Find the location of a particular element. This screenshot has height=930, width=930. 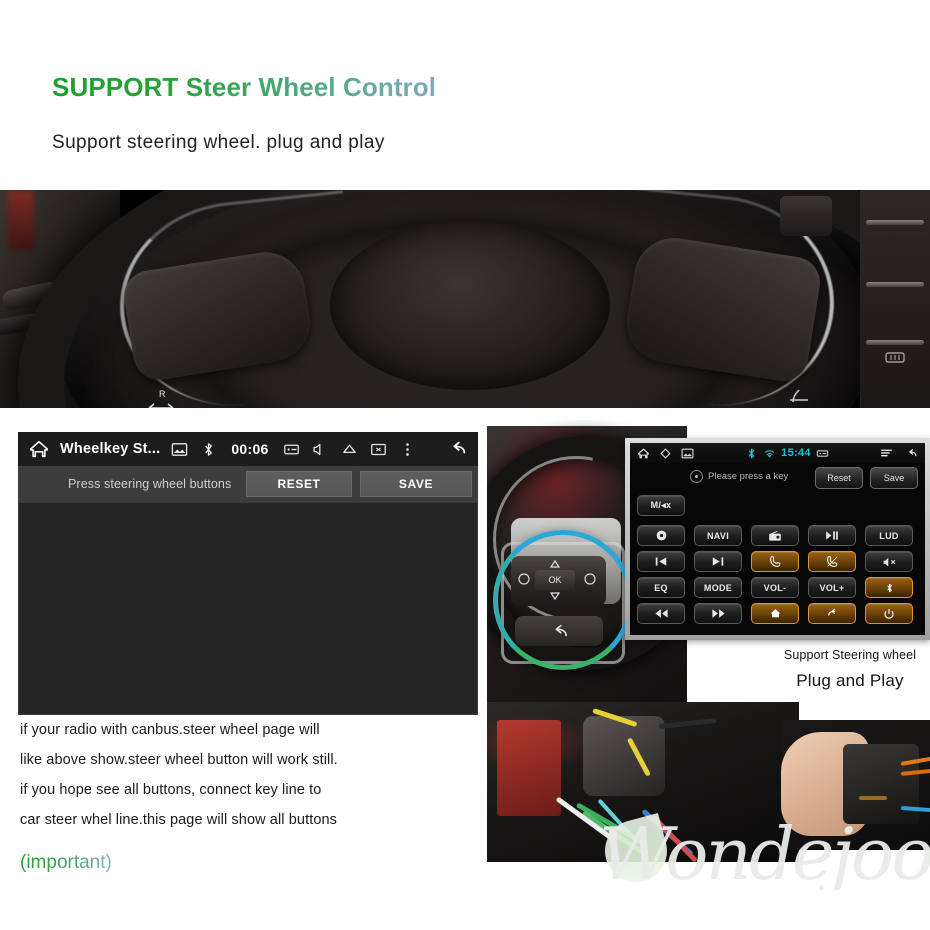

clock-label: 00:06 is located at coordinates (250, 449).